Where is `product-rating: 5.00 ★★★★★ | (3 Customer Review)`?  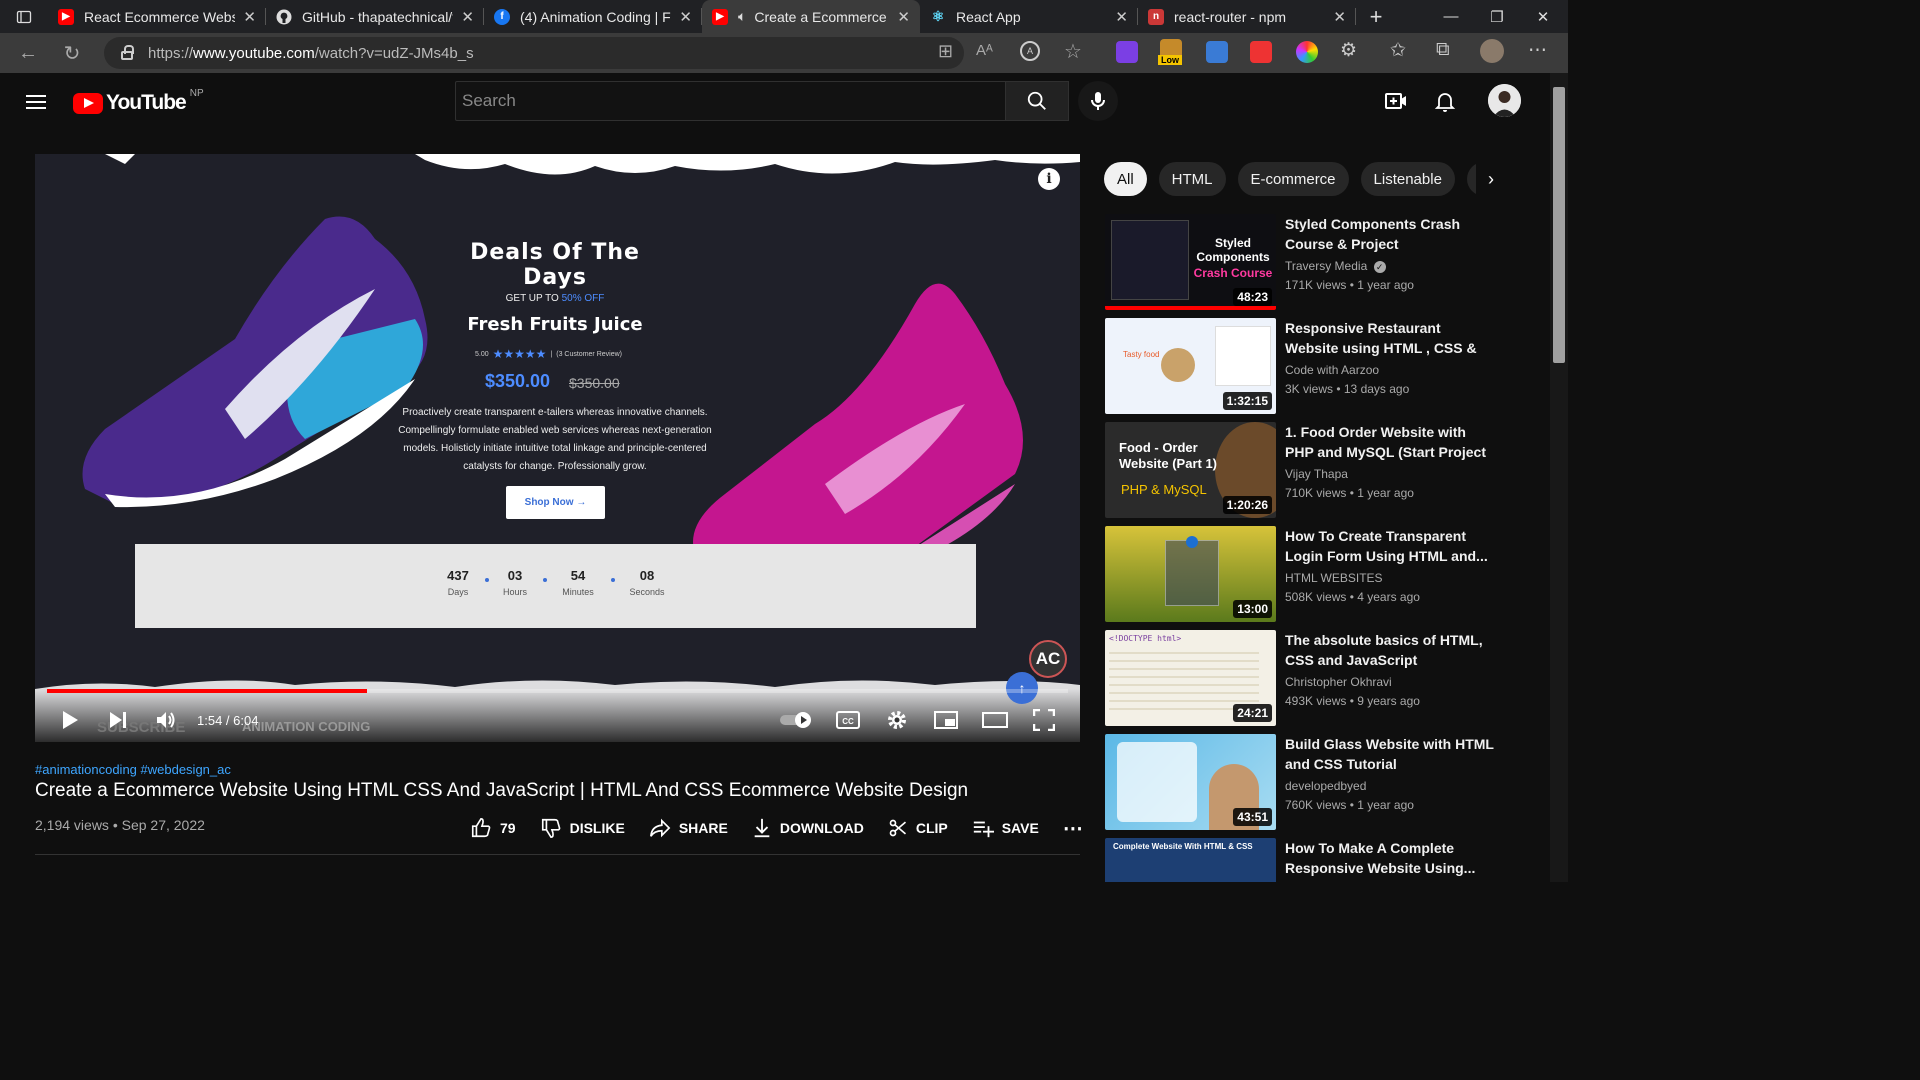
product-rating: 5.00 ★★★★★ | (3 Customer Review) is located at coordinates (565, 354).